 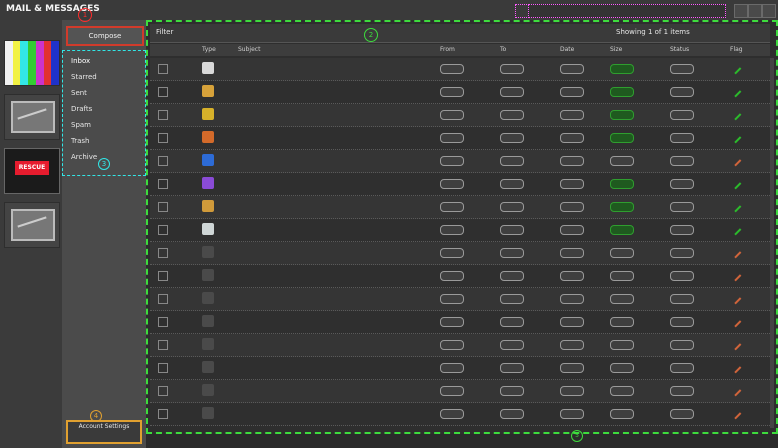 I want to click on search-handle, so click(x=522, y=11).